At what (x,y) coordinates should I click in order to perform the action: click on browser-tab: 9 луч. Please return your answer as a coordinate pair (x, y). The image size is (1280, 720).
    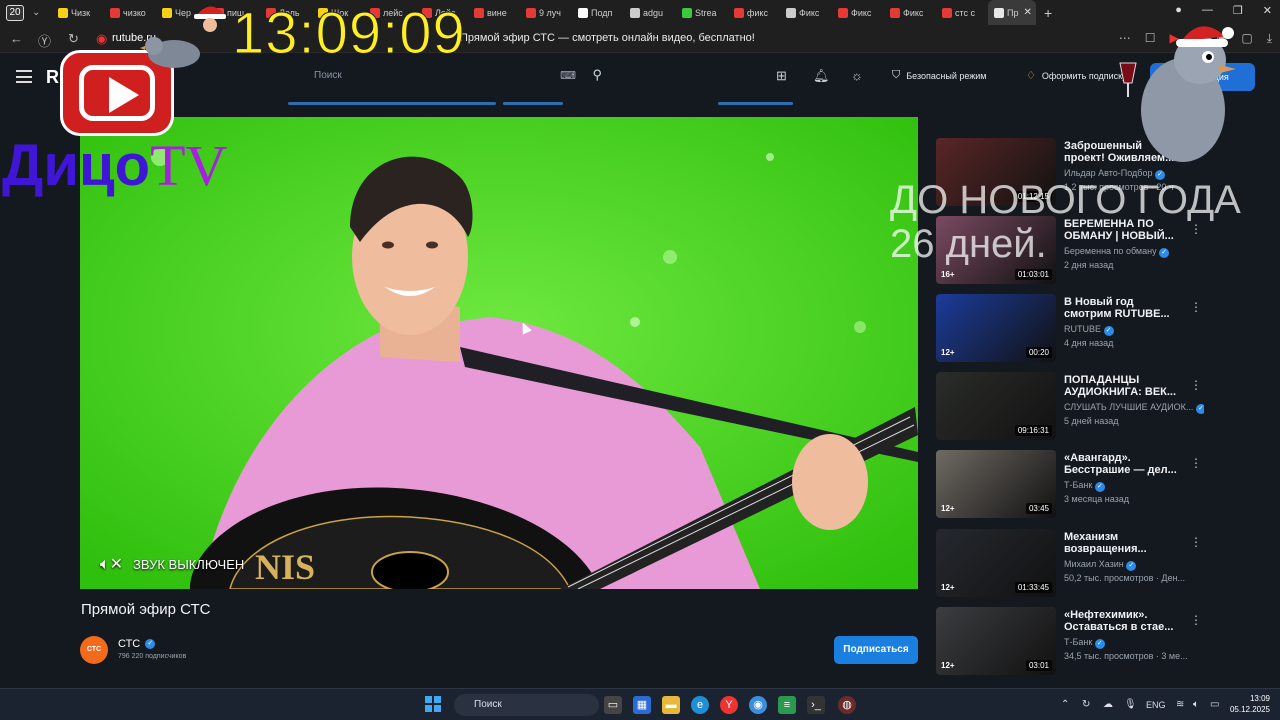
    Looking at the image, I should click on (546, 12).